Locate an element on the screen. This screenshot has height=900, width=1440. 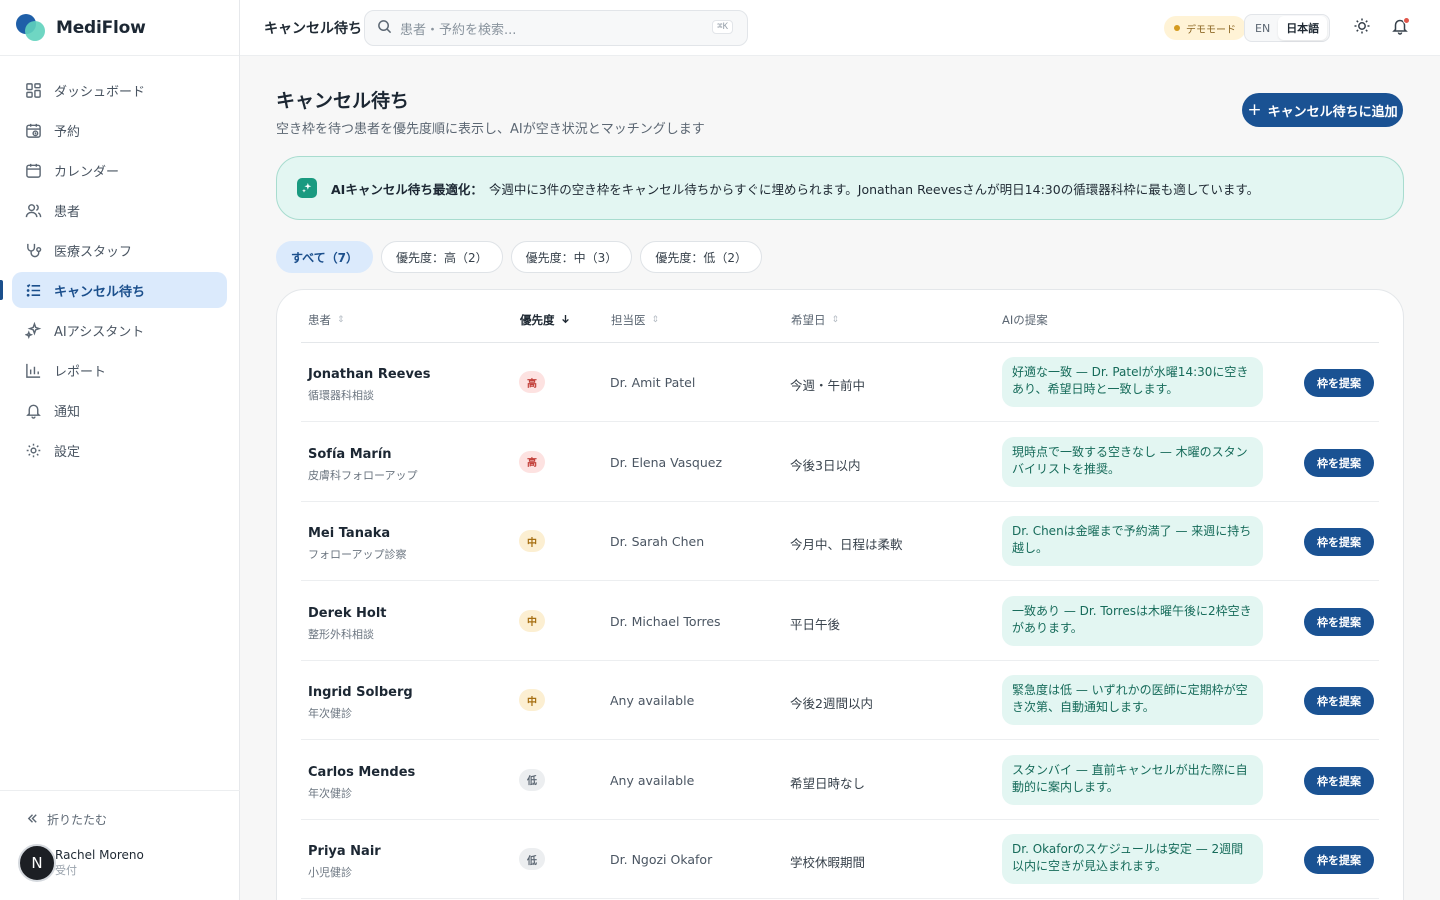
filter-low: 優先度：低（2） is located at coordinates (701, 257).